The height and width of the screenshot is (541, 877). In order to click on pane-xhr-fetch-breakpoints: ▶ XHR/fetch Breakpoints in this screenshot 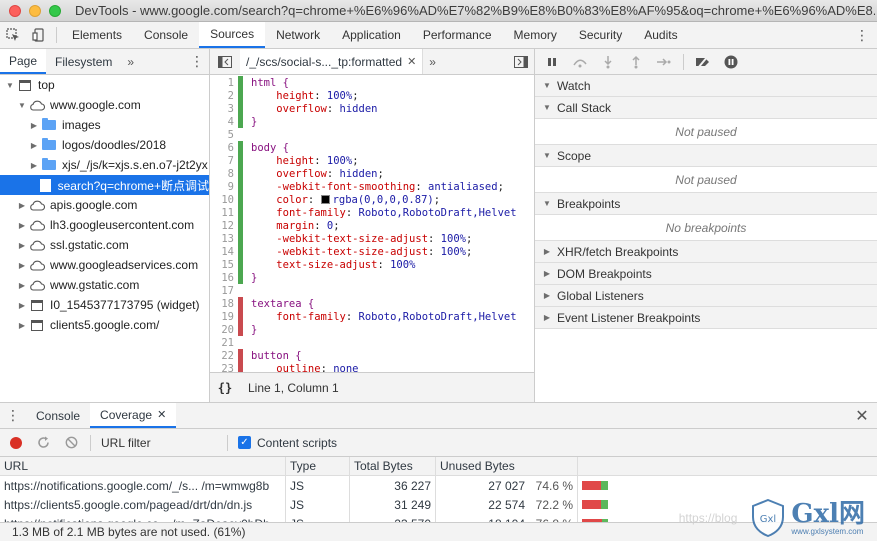, I will do `click(706, 252)`.